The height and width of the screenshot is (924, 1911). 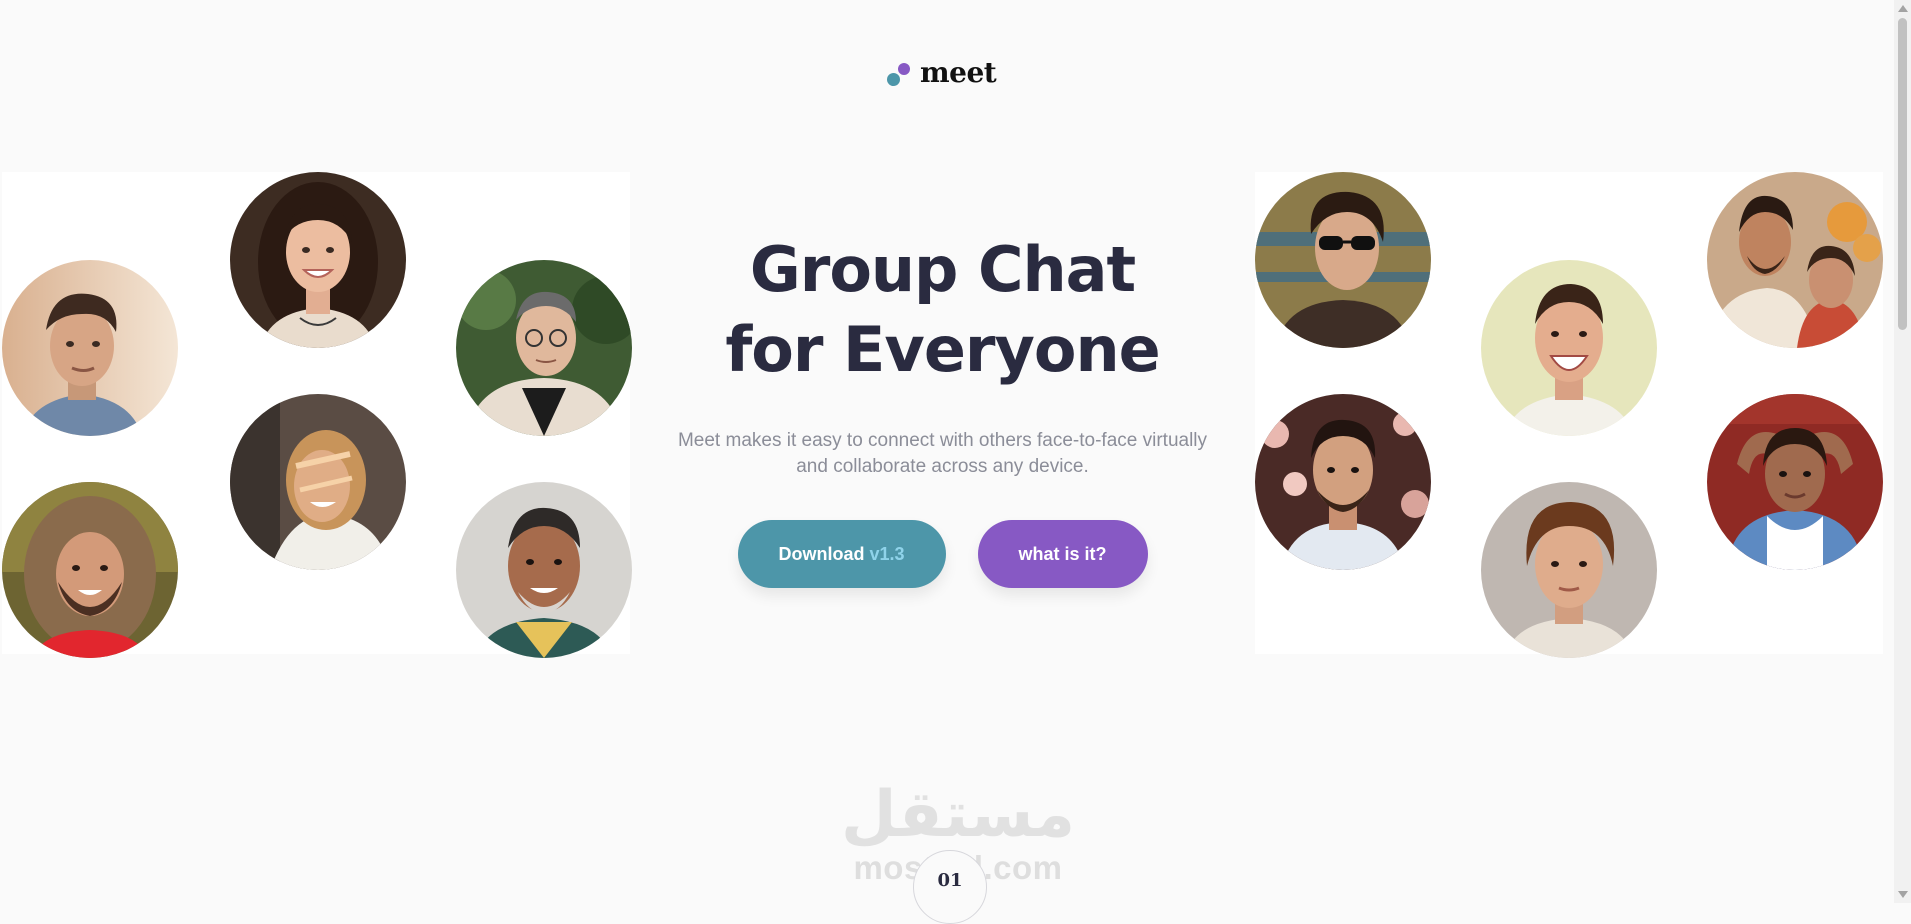 What do you see at coordinates (942, 466) in the screenshot?
I see `hero-subtitle-line2: and collaborate across any device.` at bounding box center [942, 466].